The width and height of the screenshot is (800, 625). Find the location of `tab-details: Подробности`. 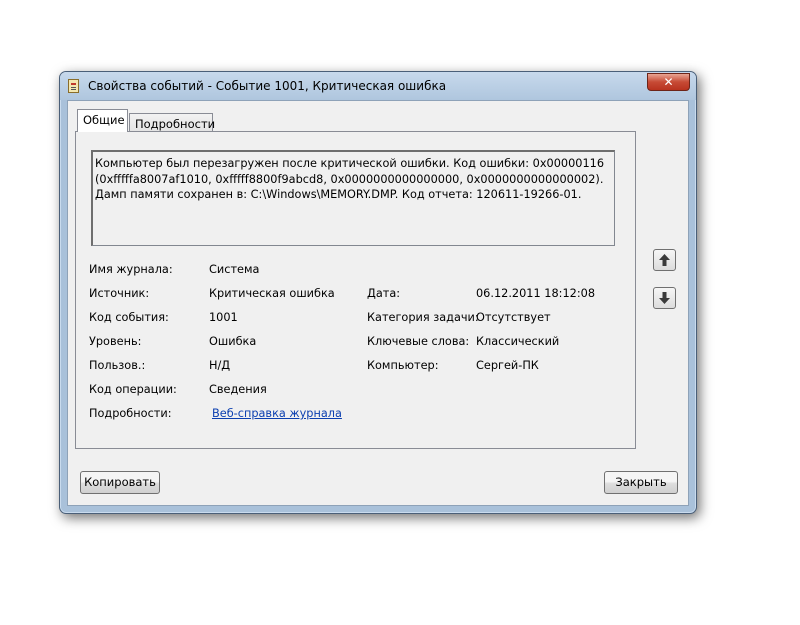

tab-details: Подробности is located at coordinates (172, 122).